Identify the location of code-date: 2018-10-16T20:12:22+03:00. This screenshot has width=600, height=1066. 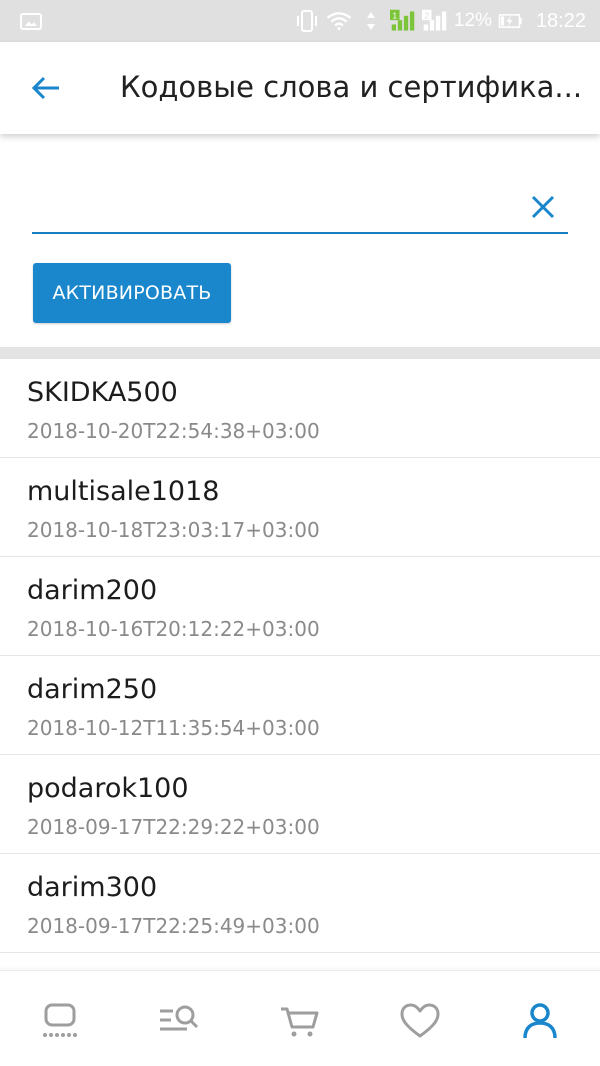
(173, 629).